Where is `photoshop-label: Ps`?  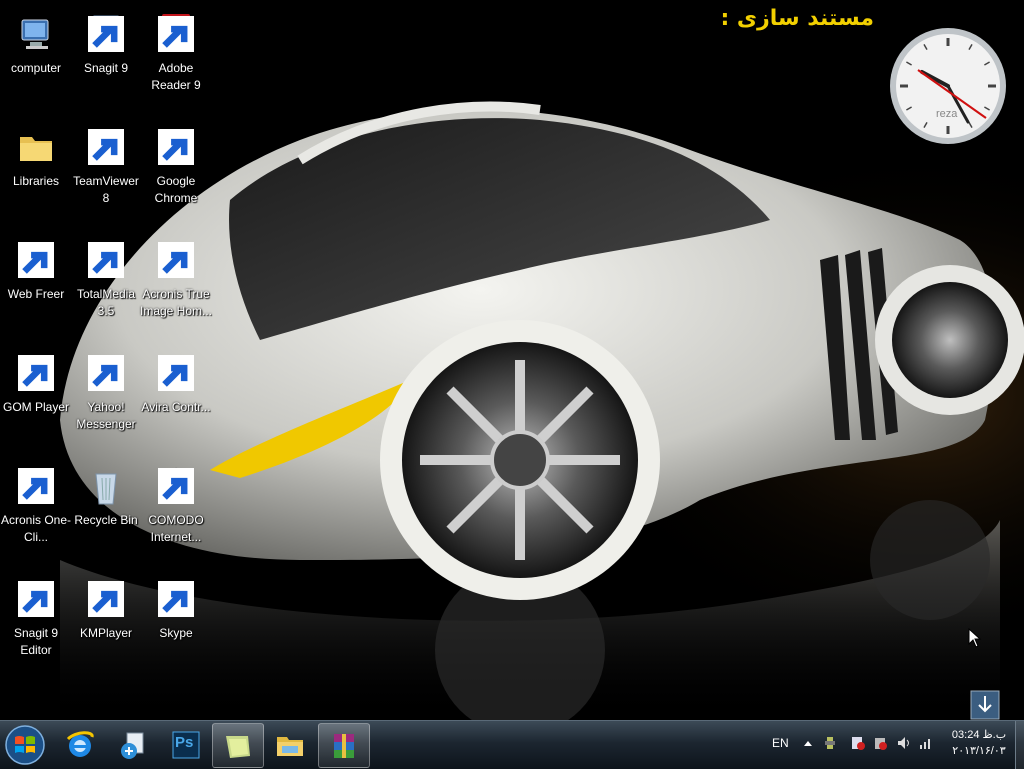 photoshop-label: Ps is located at coordinates (184, 742).